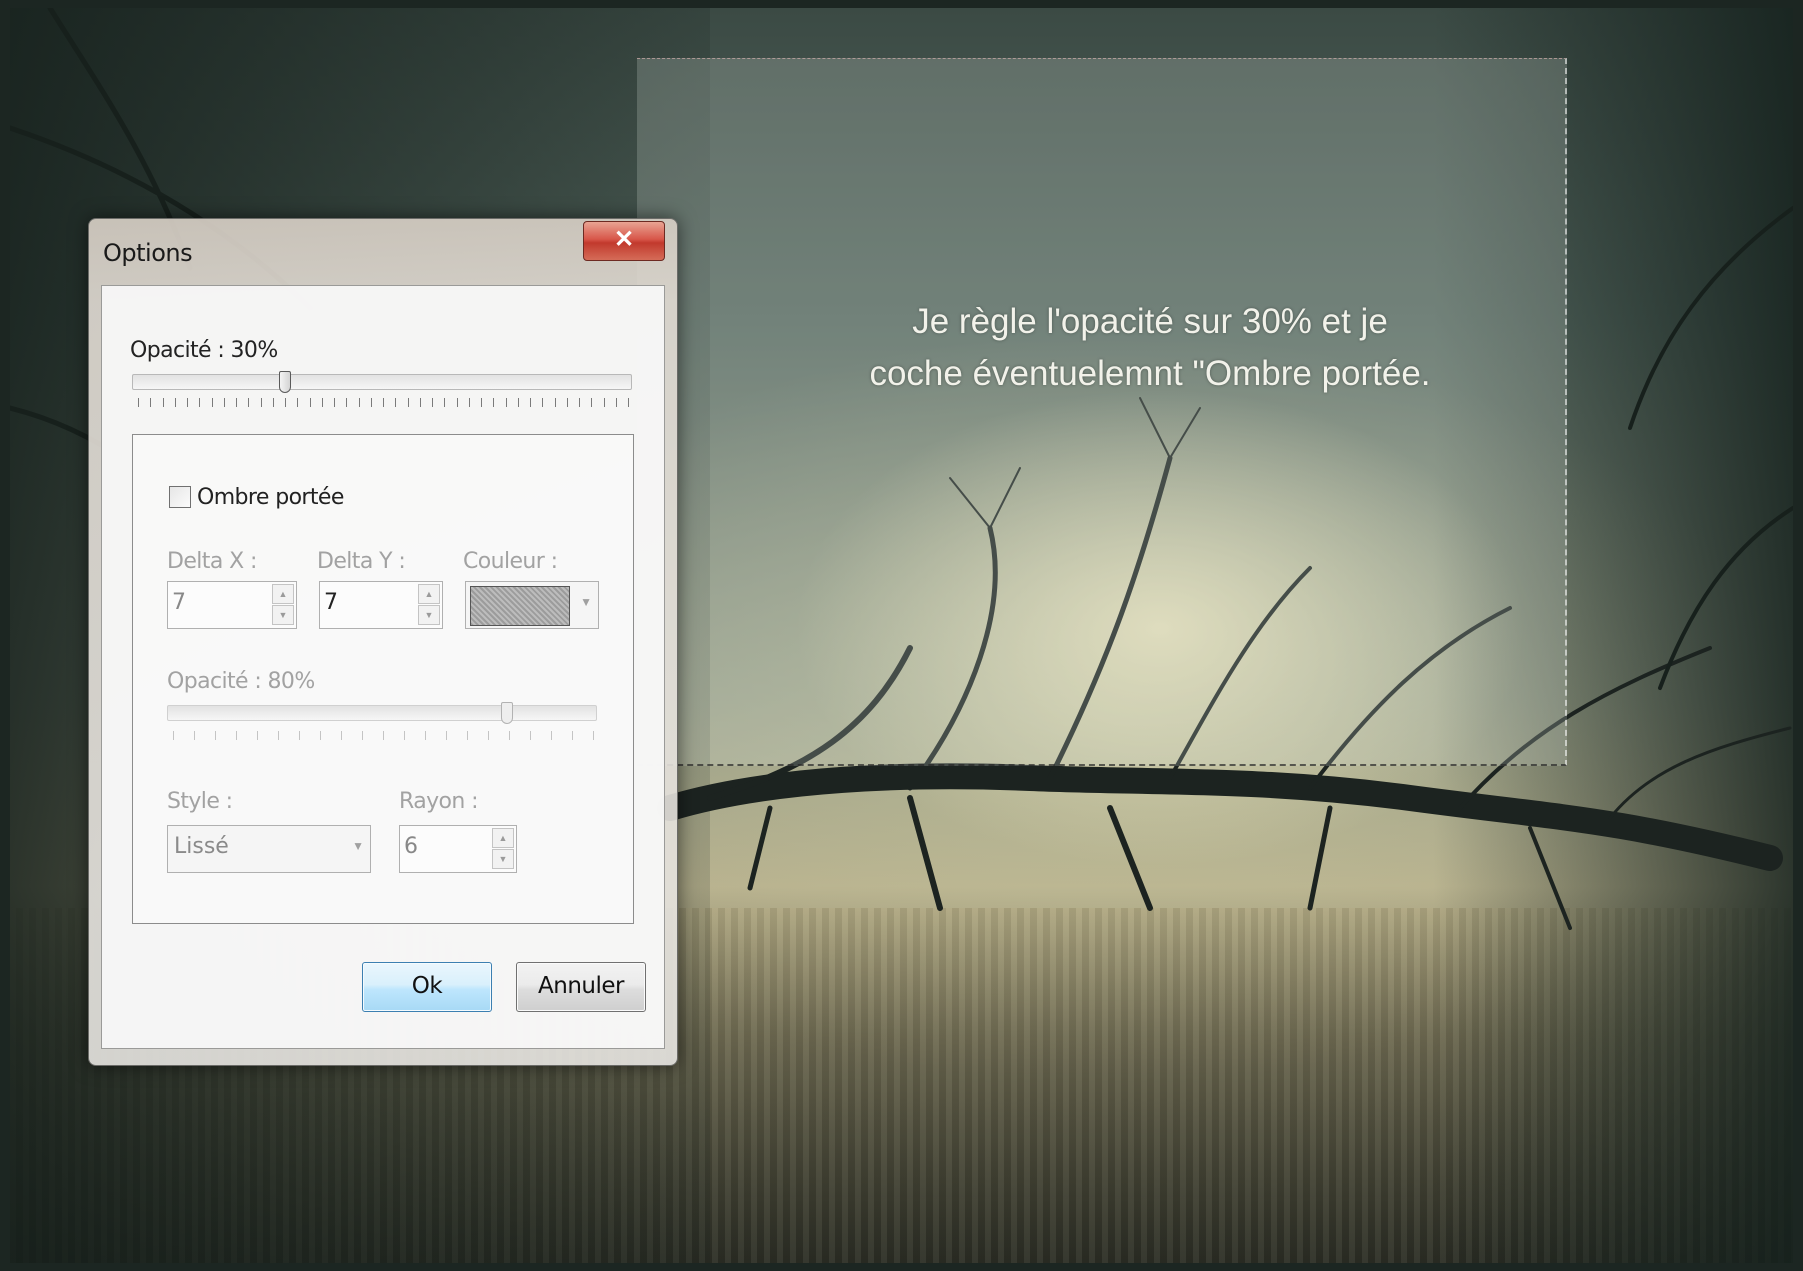  Describe the element at coordinates (232, 605) in the screenshot. I see `delta-x-spinner: 7 ▲ ▼` at that location.